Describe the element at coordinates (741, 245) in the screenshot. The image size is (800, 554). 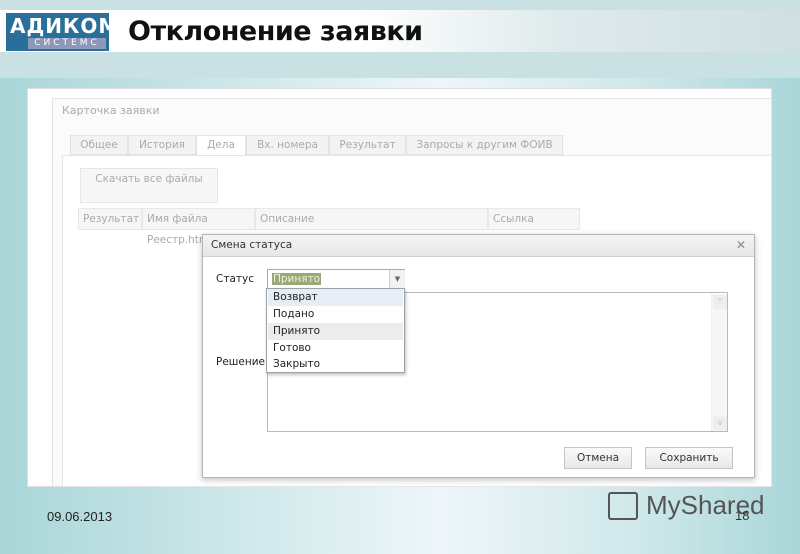
I see `close-icon: ✕` at that location.